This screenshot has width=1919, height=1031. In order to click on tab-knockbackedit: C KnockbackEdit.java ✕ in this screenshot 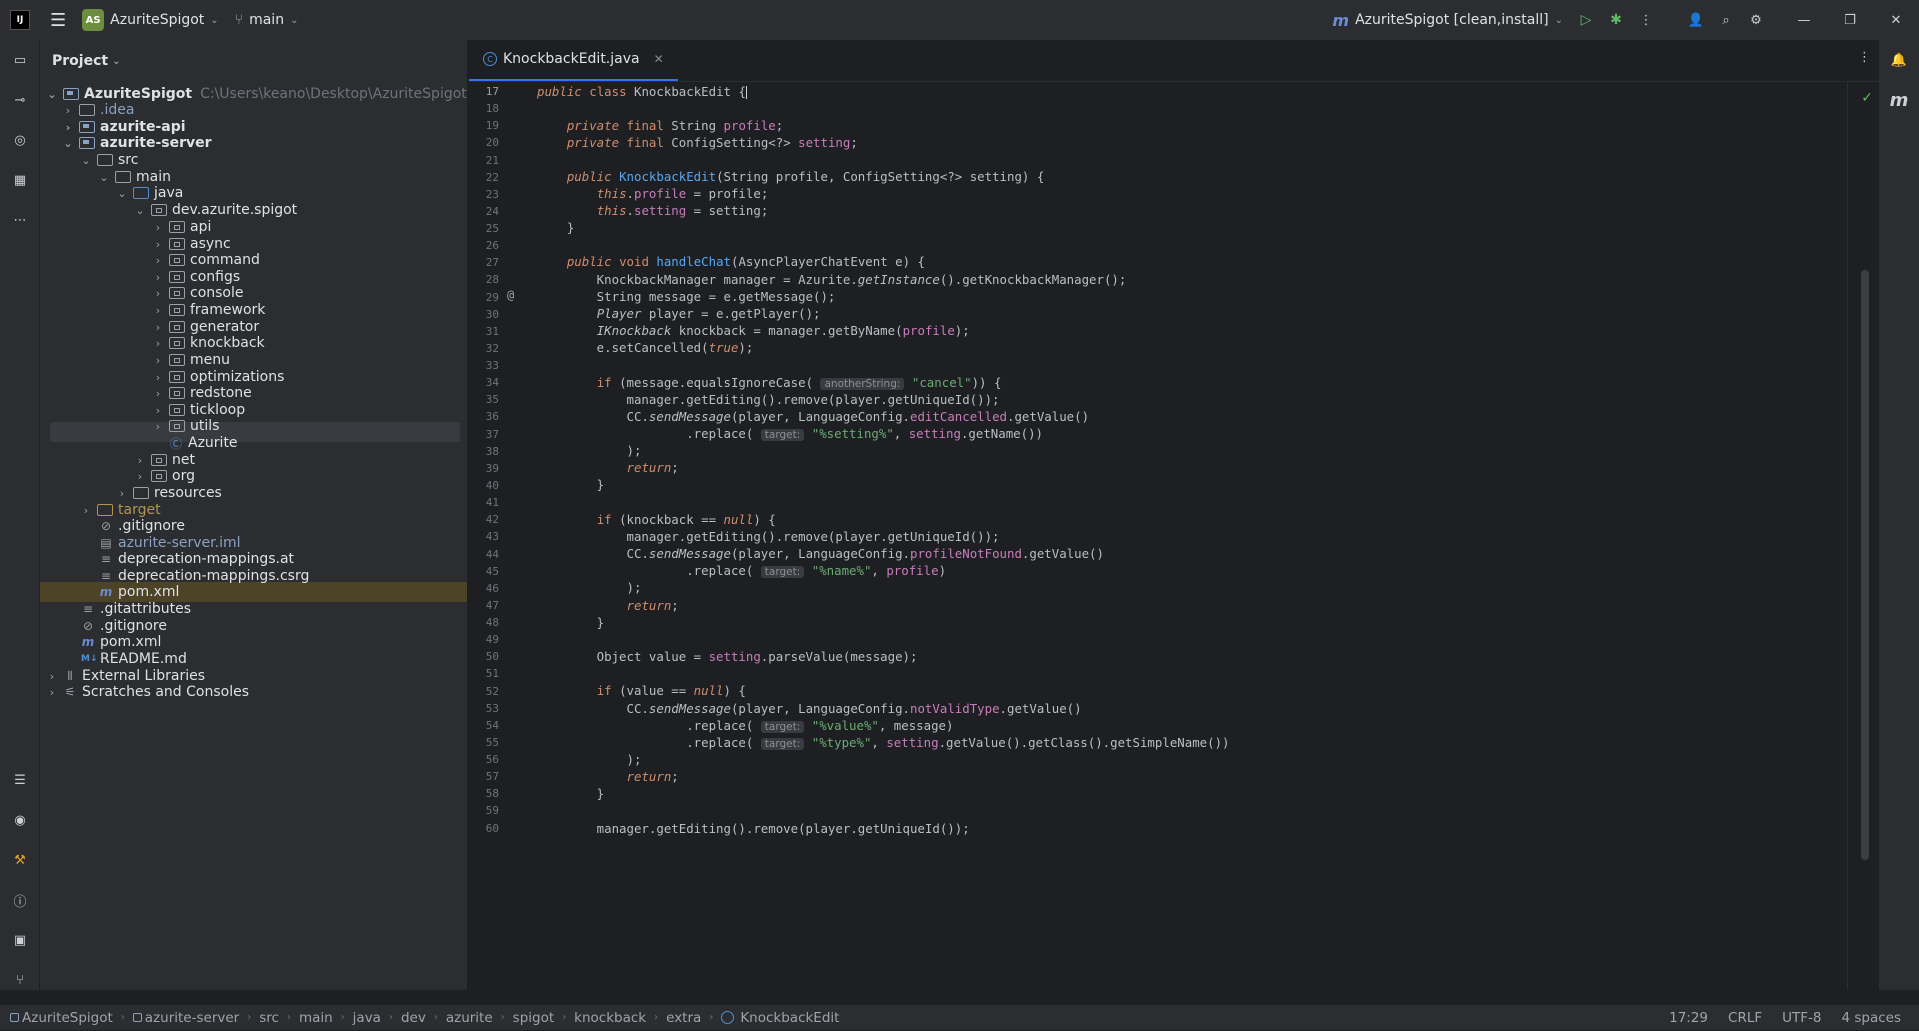, I will do `click(573, 60)`.